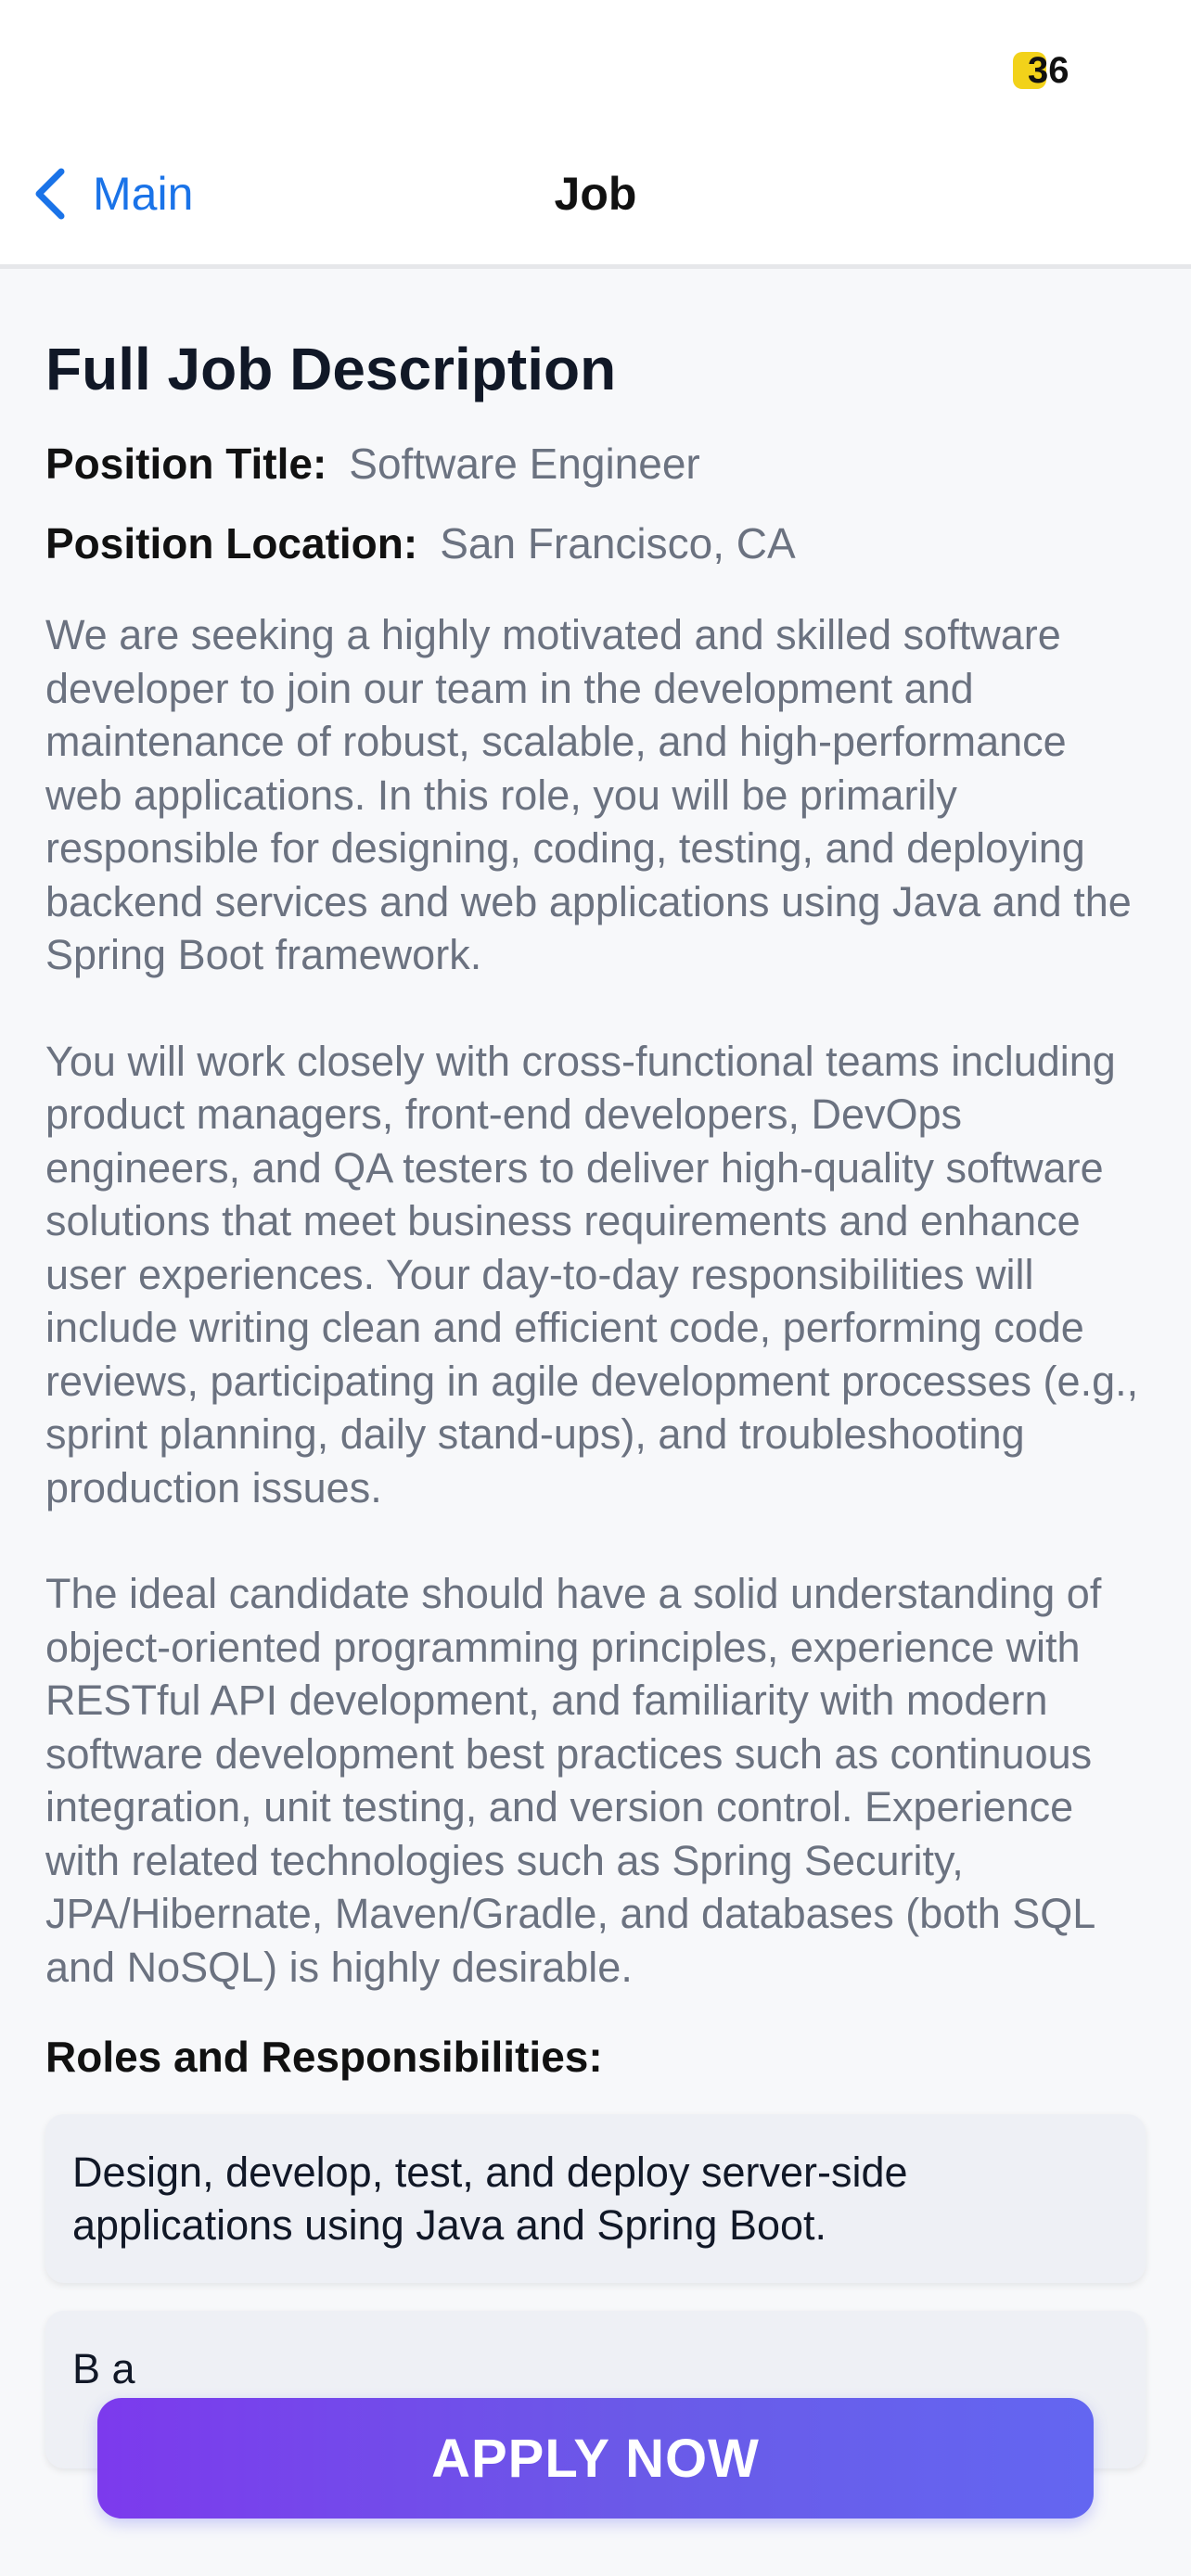 This screenshot has width=1191, height=2576. I want to click on apply-now-button: APPLY NOW, so click(595, 2459).